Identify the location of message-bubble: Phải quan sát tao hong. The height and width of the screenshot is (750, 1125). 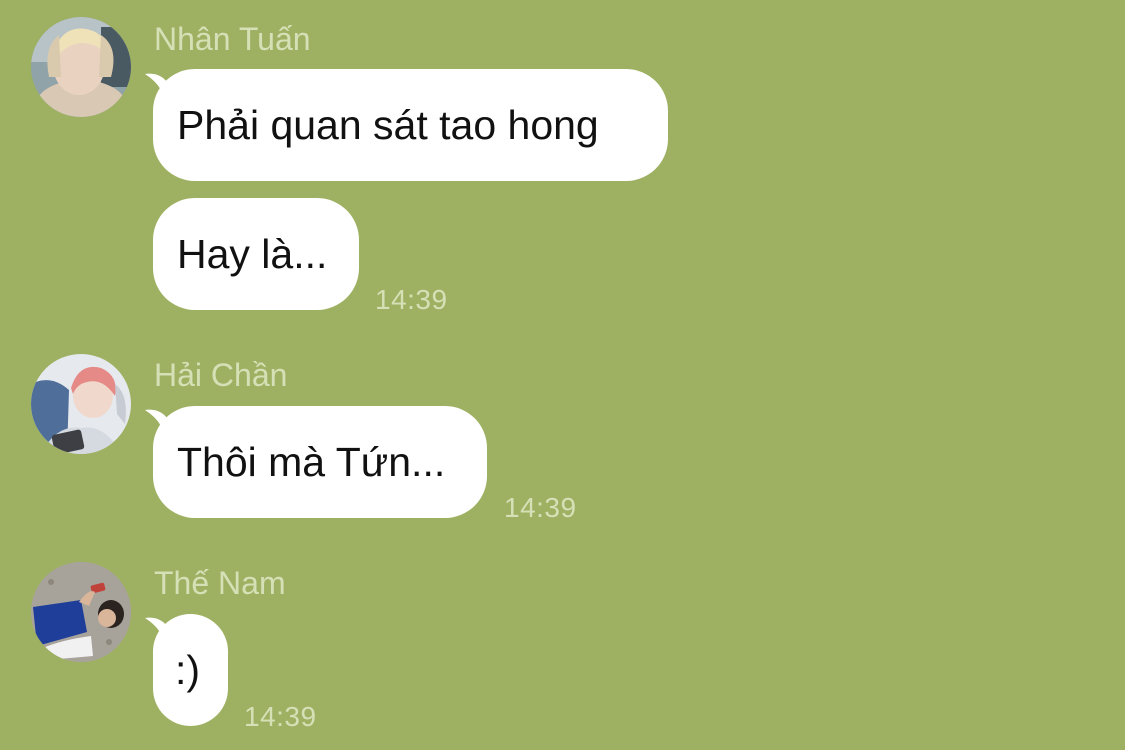
(410, 125).